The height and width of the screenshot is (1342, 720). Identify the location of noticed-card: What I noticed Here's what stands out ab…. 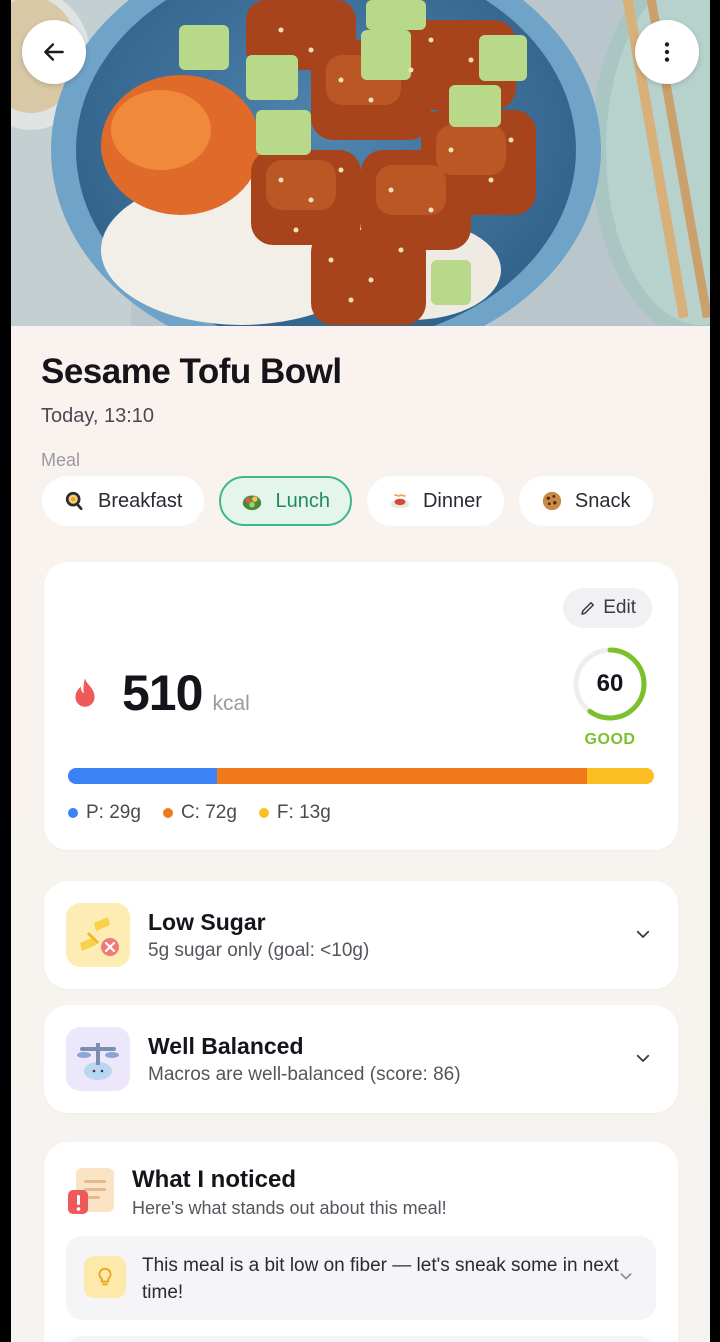
(361, 1242).